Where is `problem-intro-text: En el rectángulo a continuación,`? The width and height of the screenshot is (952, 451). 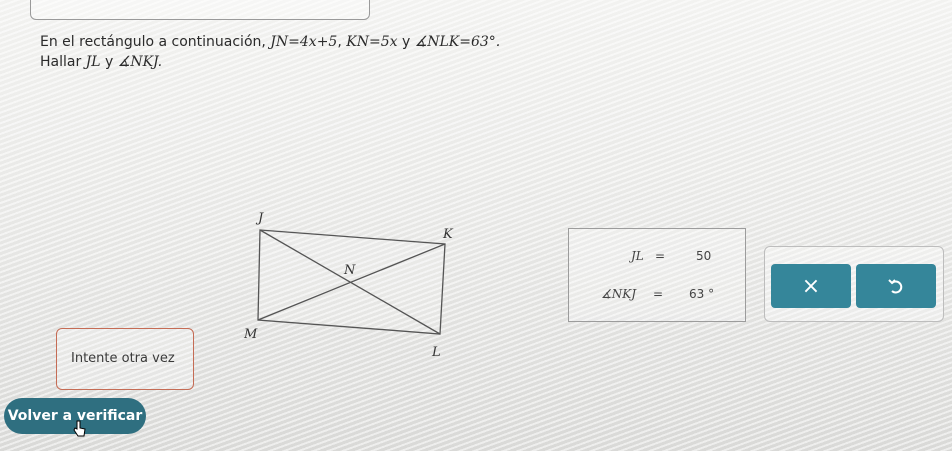
problem-intro-text: En el rectángulo a continuación, is located at coordinates (155, 42).